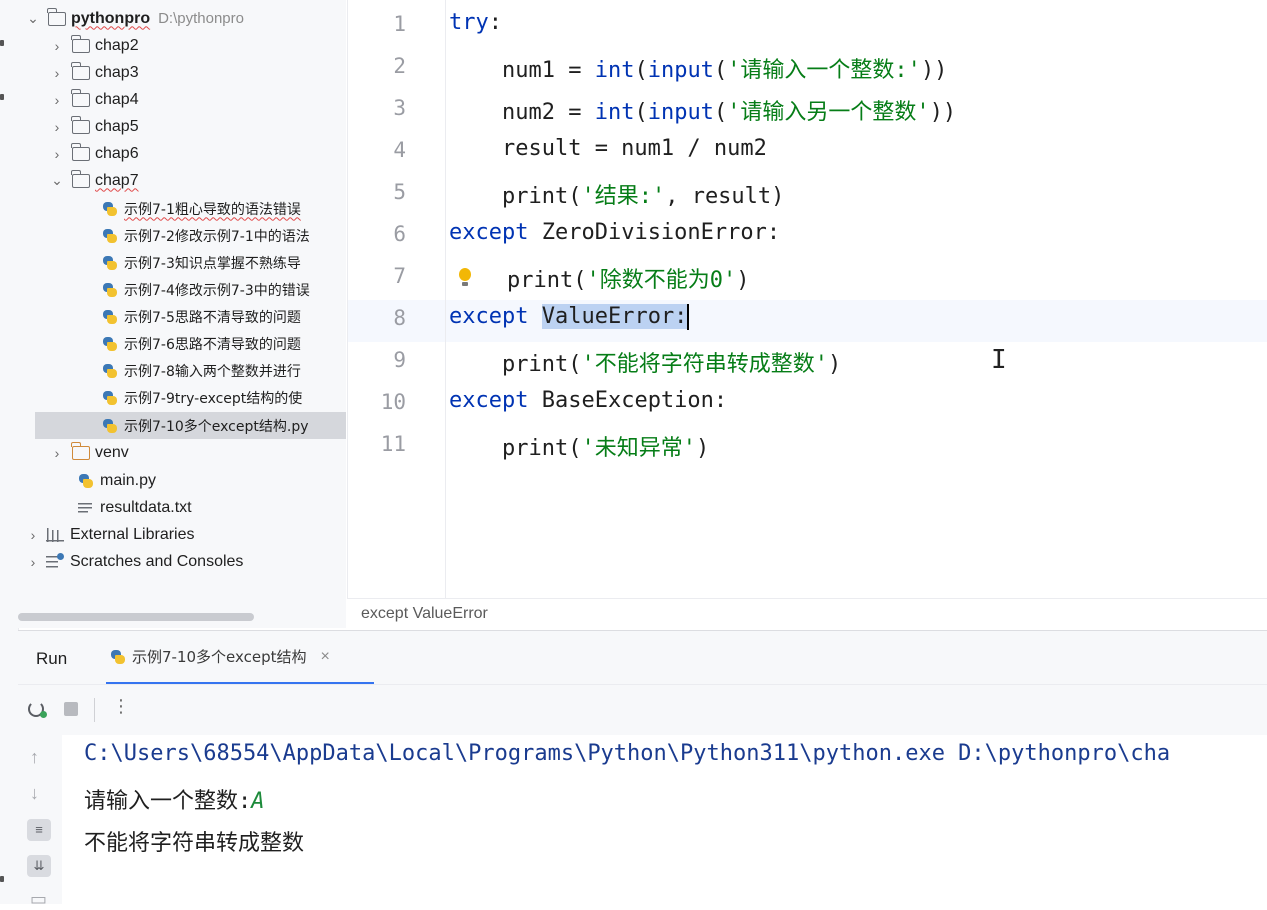 This screenshot has width=1267, height=910. Describe the element at coordinates (588, 400) in the screenshot. I see `code-line-10: except BaseException:` at that location.